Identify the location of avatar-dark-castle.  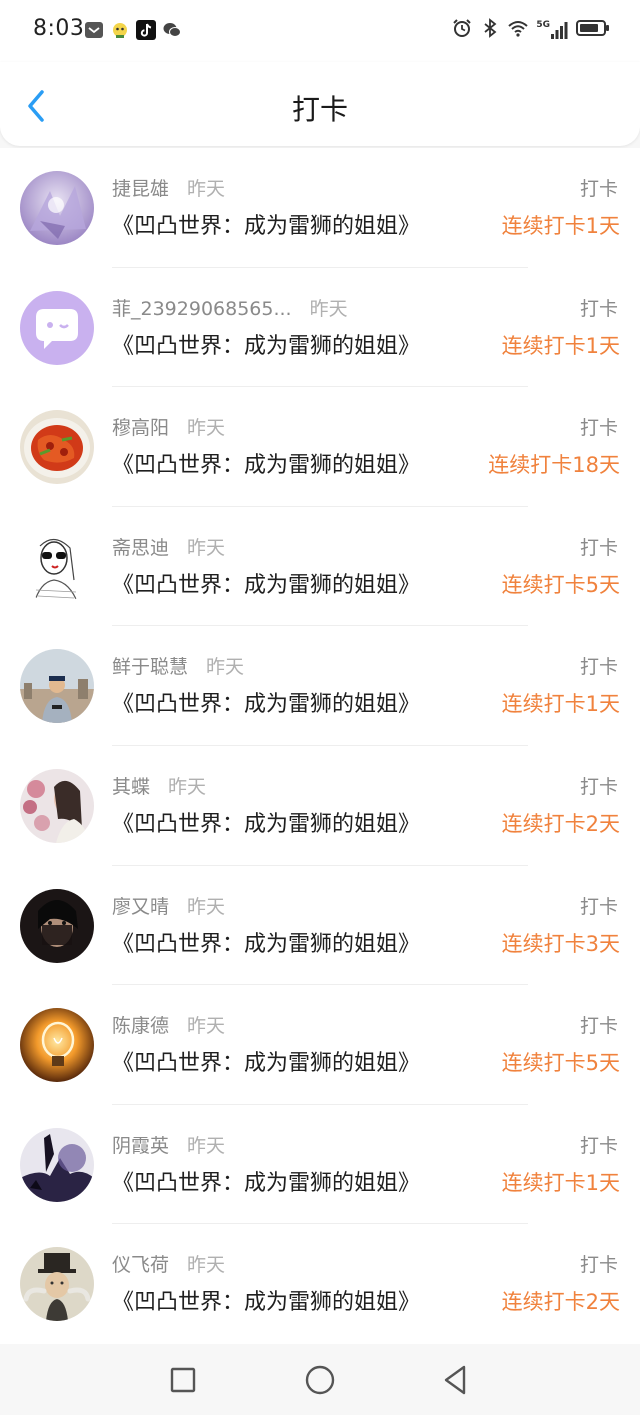
(57, 1164).